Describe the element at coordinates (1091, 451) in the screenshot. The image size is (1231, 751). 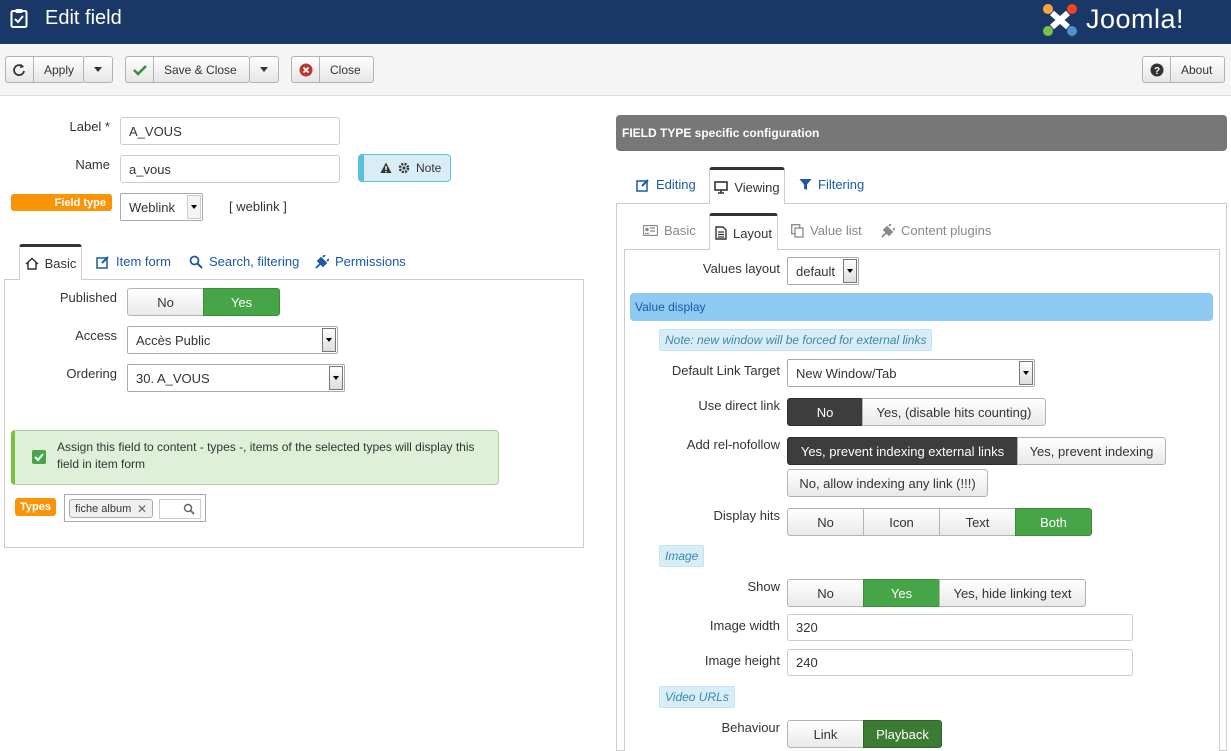
I see `relnofollow-all-button: Yes, prevent indexing` at that location.